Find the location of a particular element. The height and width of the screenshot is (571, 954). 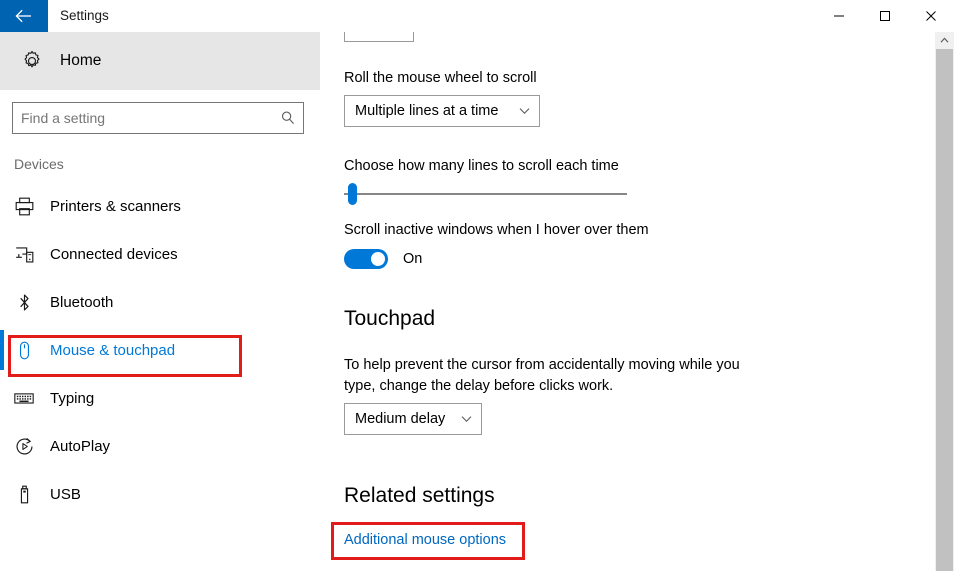

sidebar-item-home: Home is located at coordinates (160, 61).